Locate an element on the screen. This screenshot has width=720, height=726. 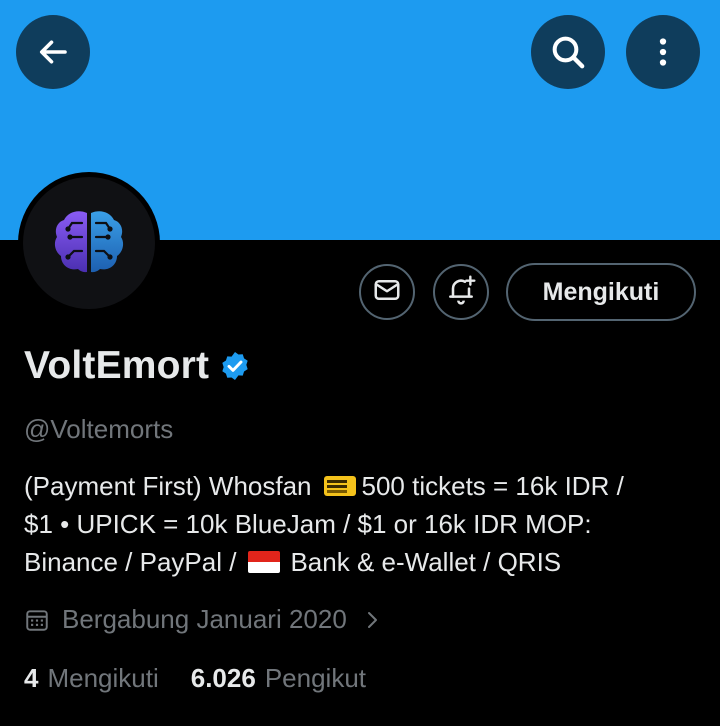
ticket-emoji-icon is located at coordinates (339, 486).